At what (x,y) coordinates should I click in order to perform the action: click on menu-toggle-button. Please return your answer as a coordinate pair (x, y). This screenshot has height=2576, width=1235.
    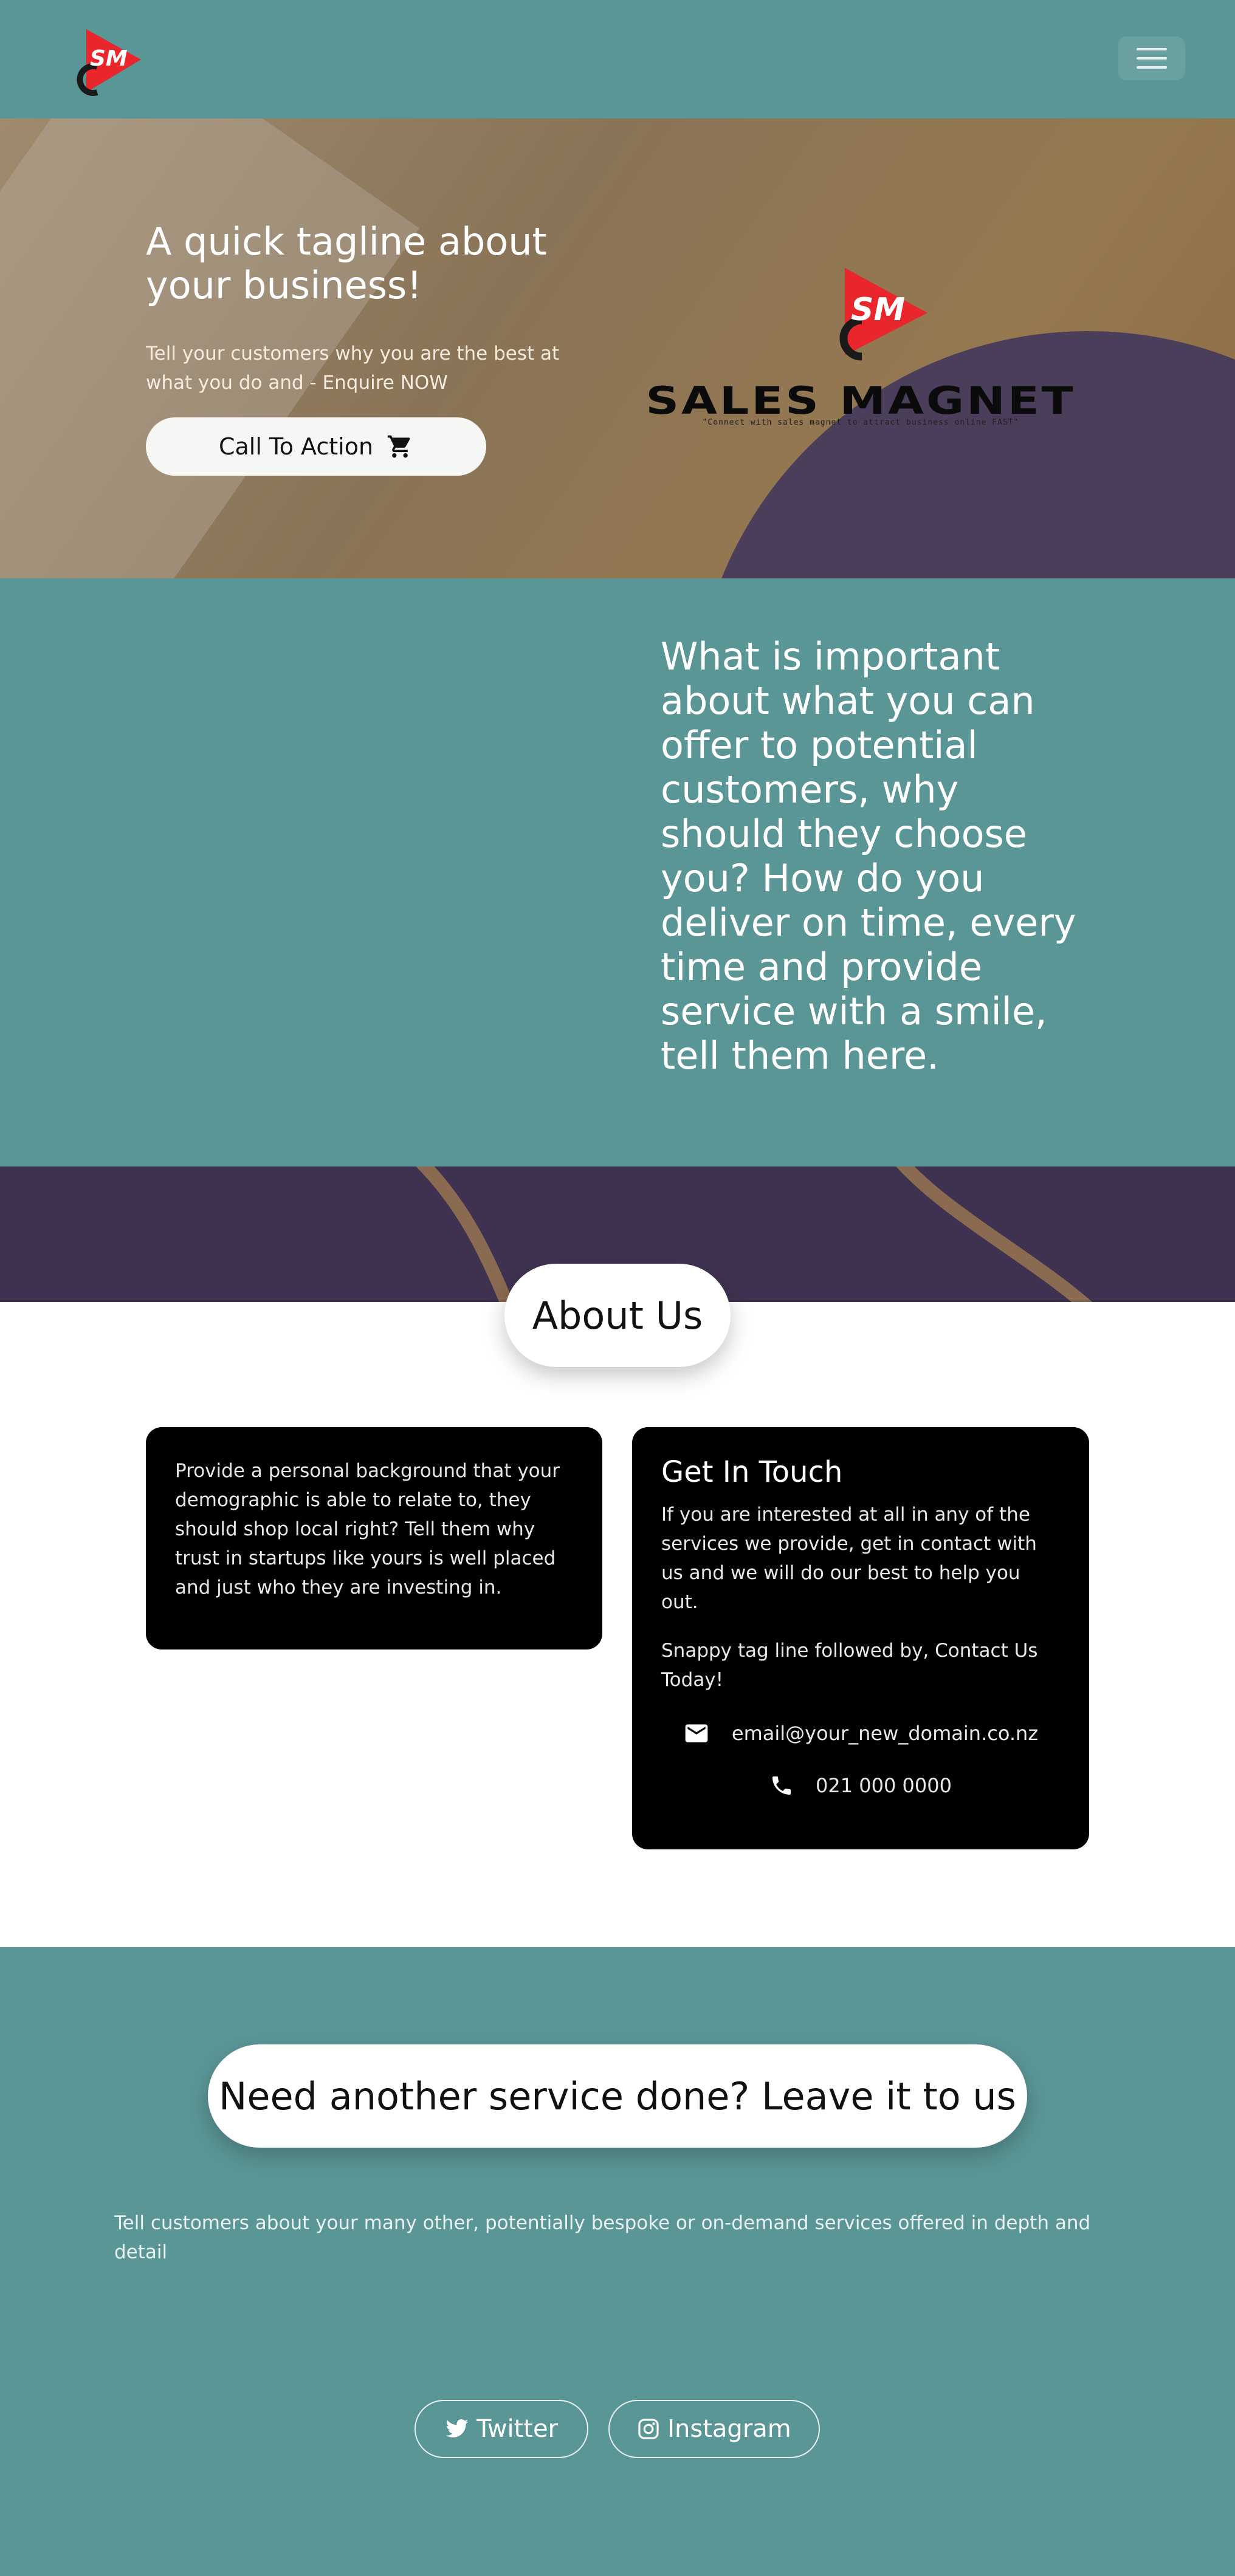
    Looking at the image, I should click on (1151, 58).